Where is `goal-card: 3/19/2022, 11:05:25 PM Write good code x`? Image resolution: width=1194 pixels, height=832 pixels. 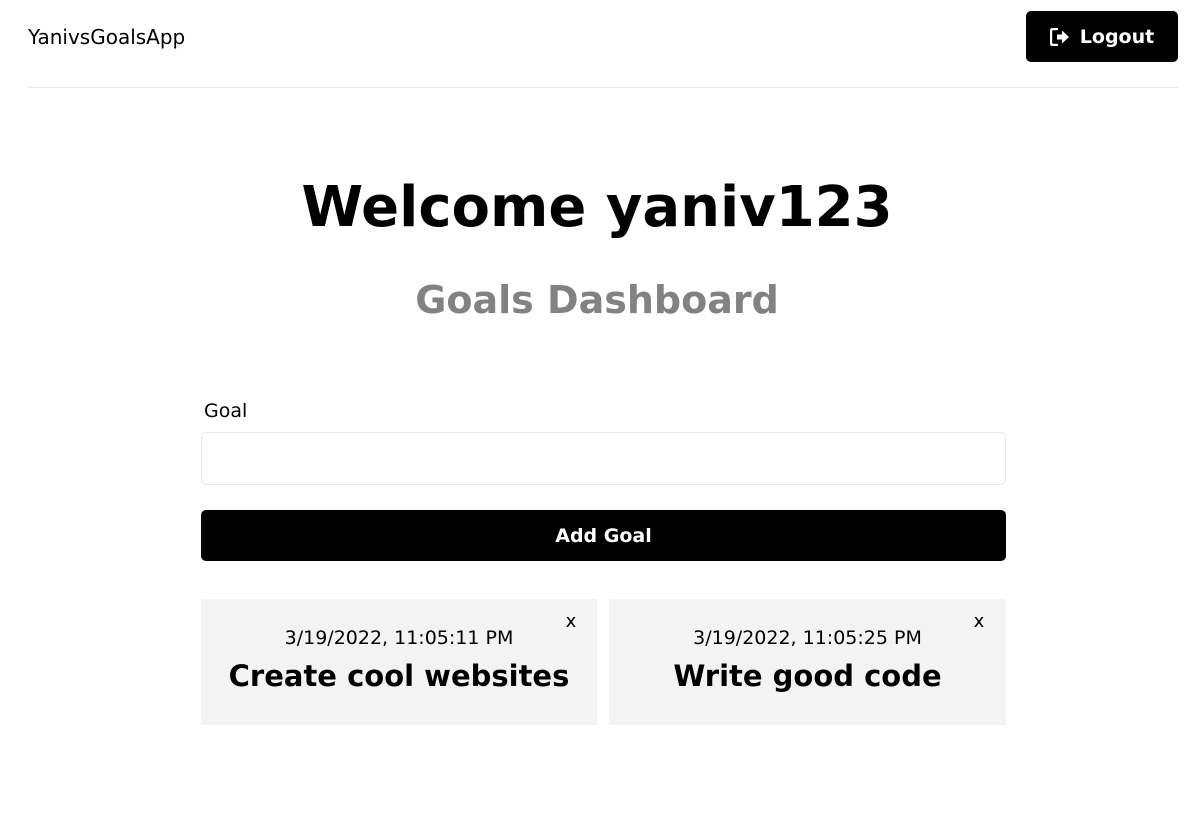
goal-card: 3/19/2022, 11:05:25 PM Write good code x is located at coordinates (807, 662).